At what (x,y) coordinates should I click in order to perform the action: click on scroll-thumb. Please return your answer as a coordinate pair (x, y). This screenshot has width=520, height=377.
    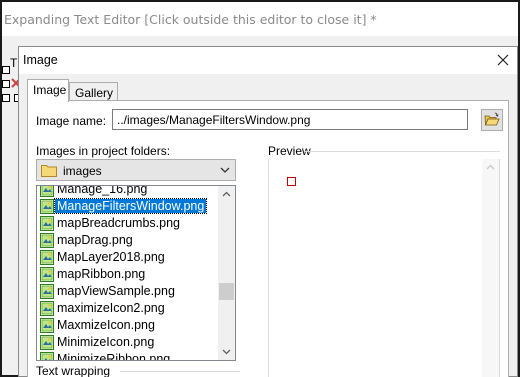
    Looking at the image, I should click on (226, 291).